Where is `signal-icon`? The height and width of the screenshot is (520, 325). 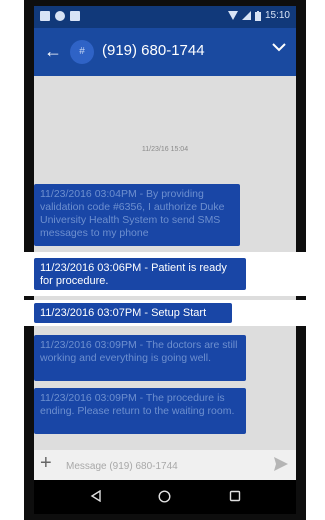 signal-icon is located at coordinates (246, 15).